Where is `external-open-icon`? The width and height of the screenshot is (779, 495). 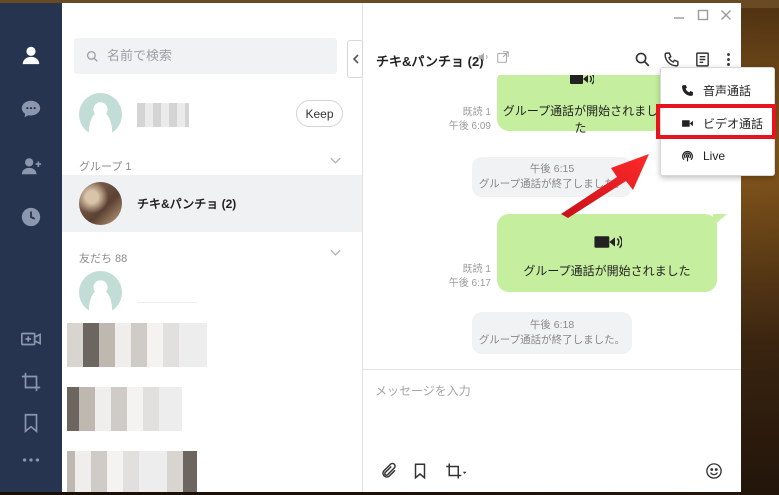 external-open-icon is located at coordinates (503, 58).